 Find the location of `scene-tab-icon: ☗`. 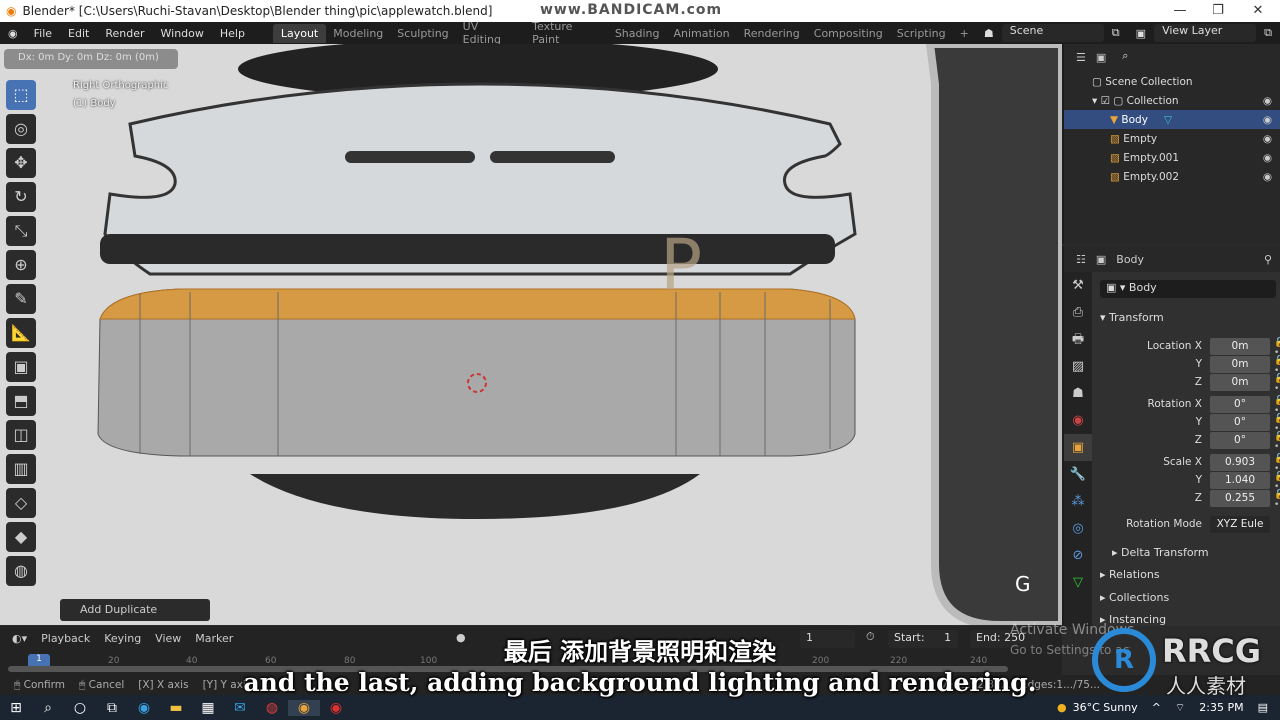

scene-tab-icon: ☗ is located at coordinates (1078, 393).